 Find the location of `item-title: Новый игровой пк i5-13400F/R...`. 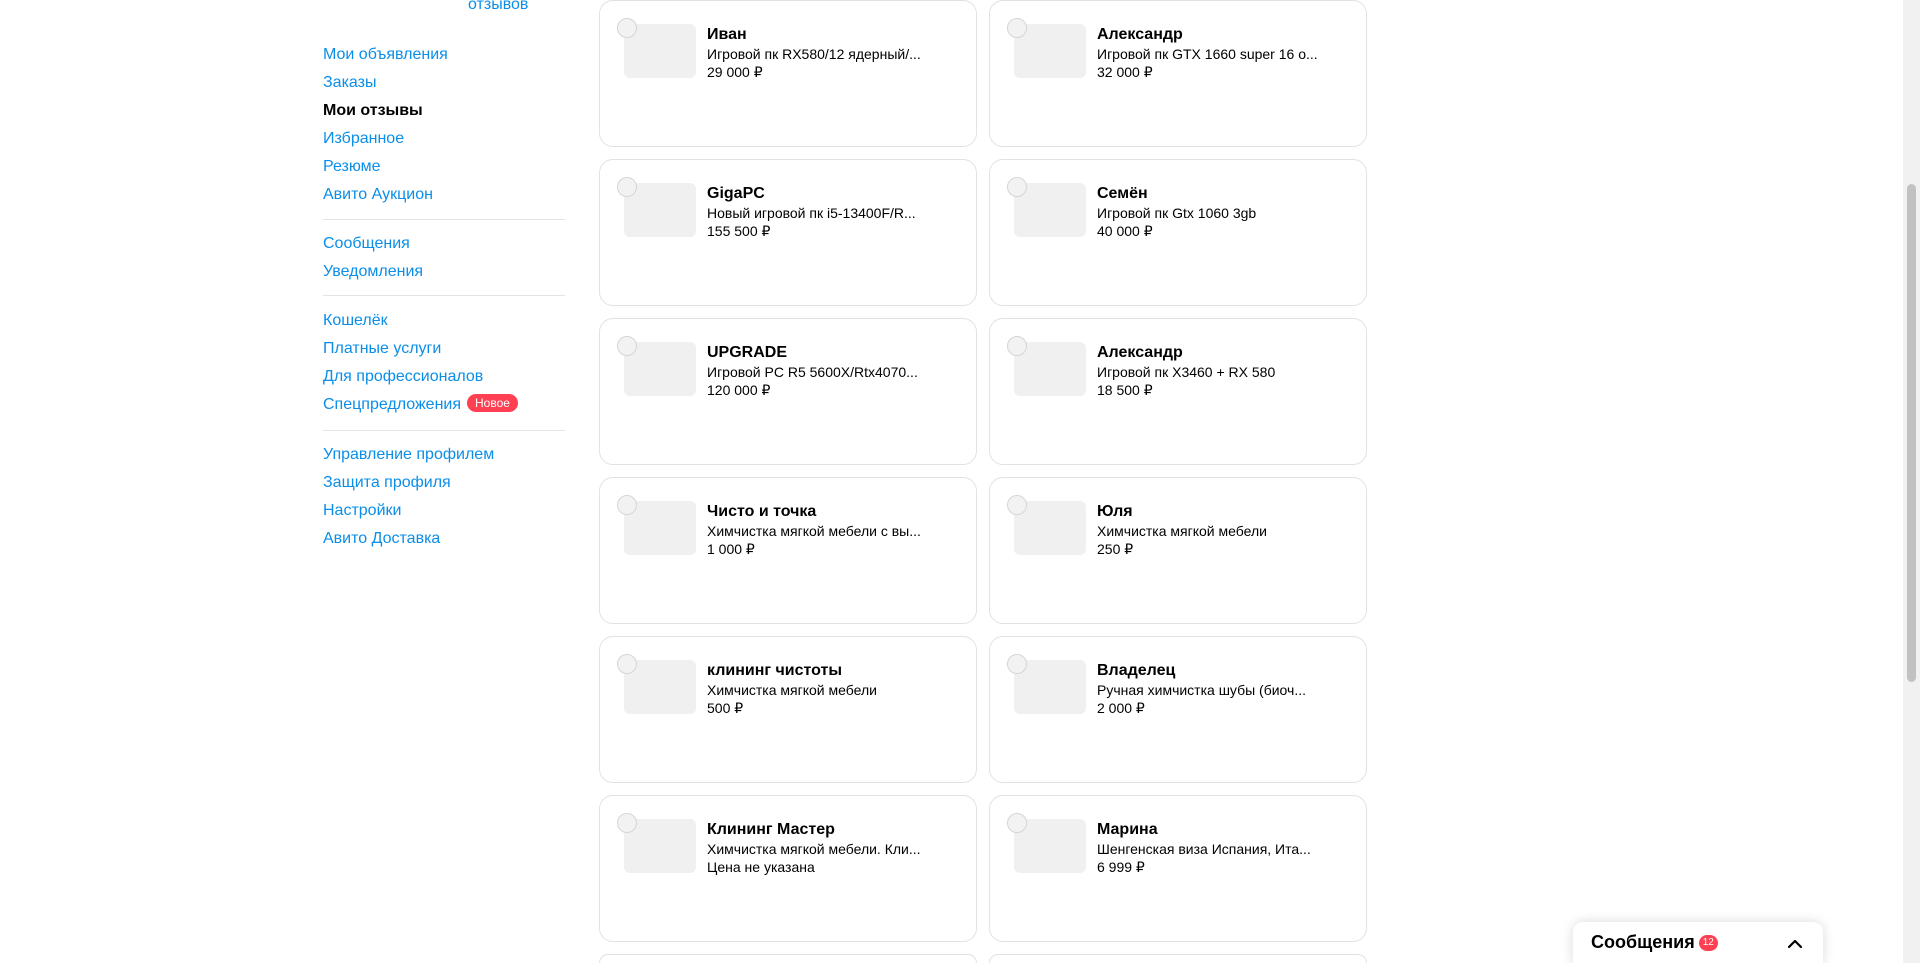

item-title: Новый игровой пк i5-13400F/R... is located at coordinates (811, 213).